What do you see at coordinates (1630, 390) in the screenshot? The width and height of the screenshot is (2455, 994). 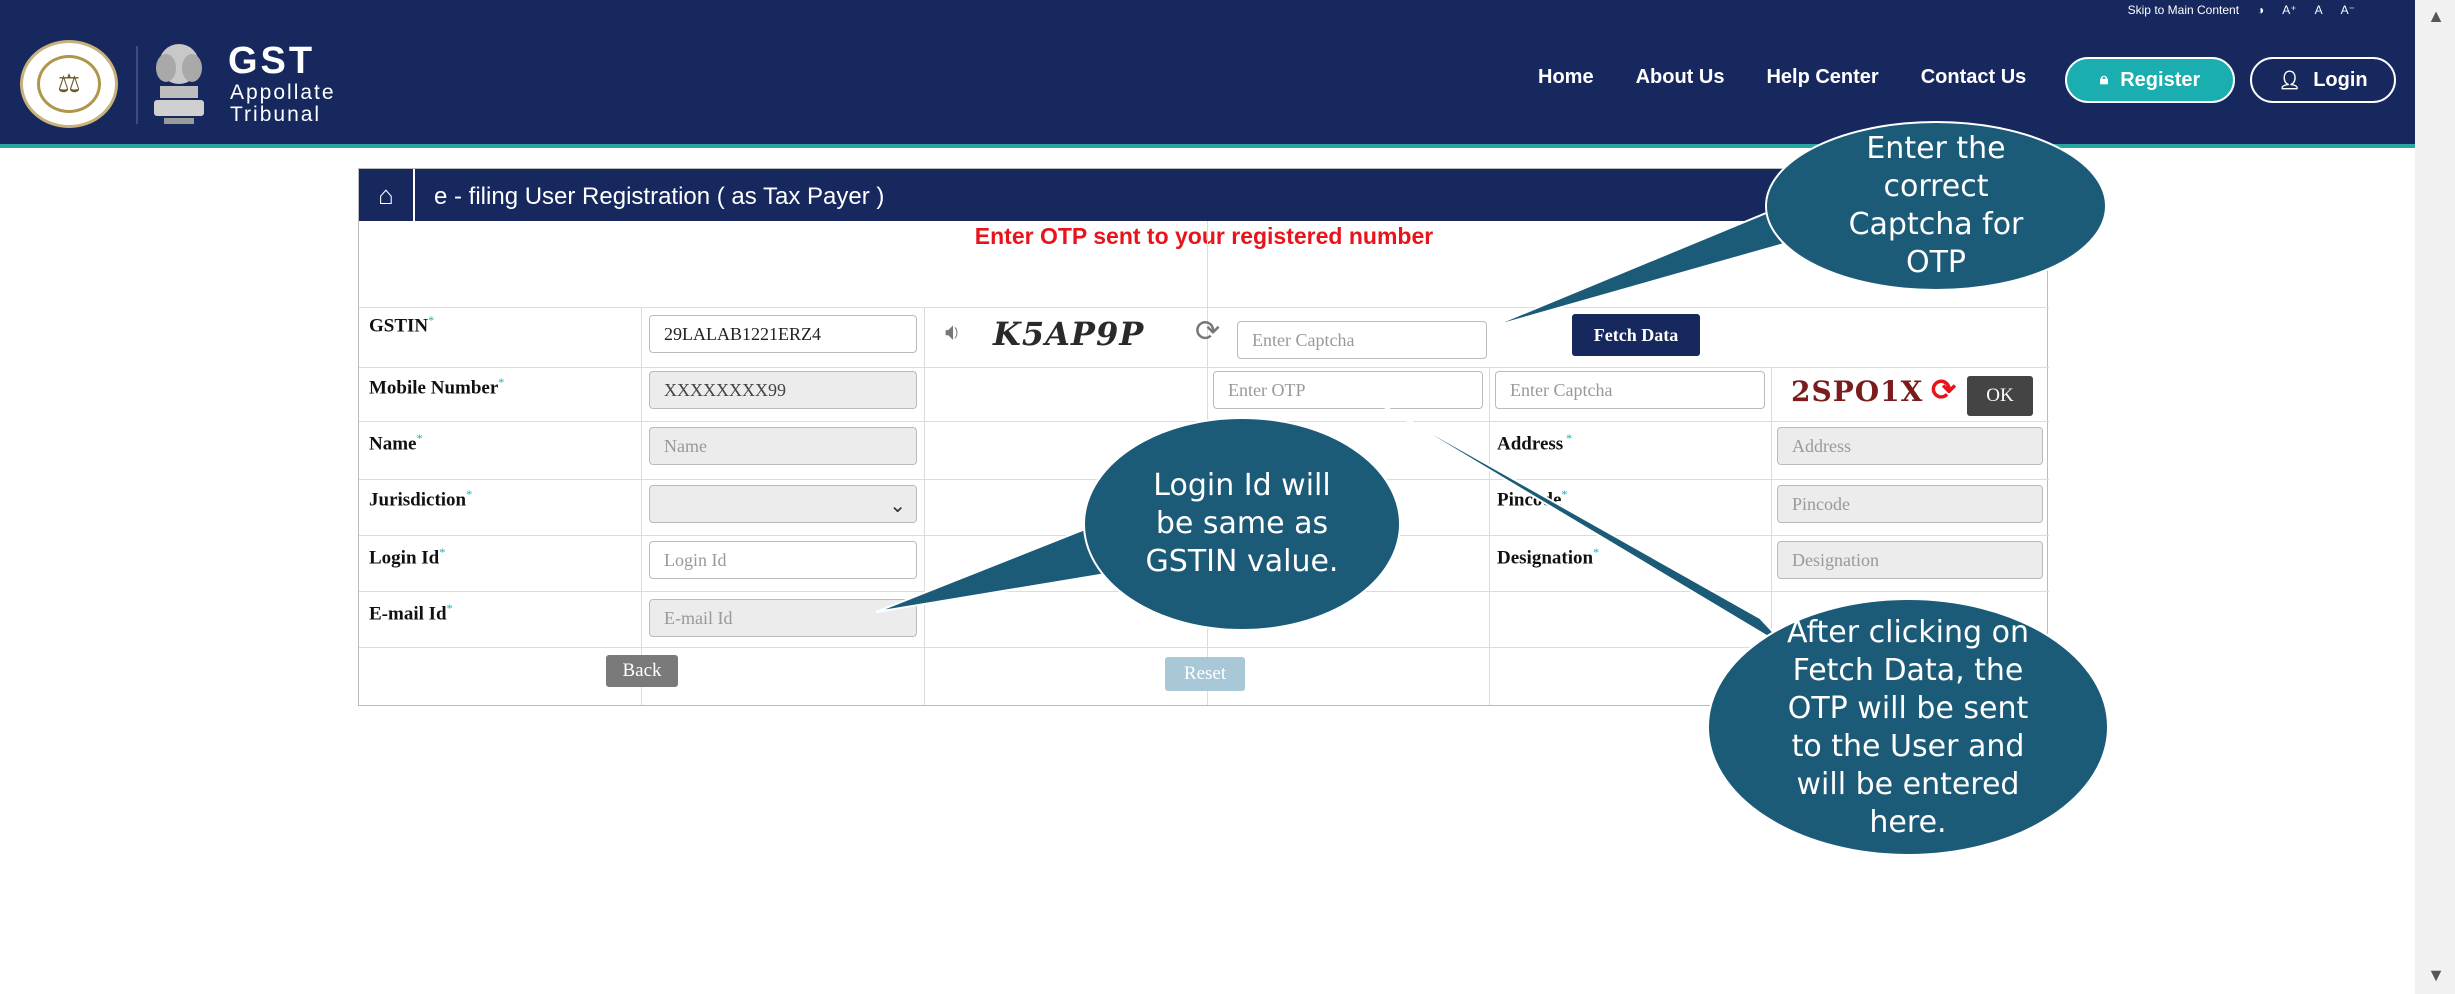 I see `otp-captcha-input: Enter Captcha` at bounding box center [1630, 390].